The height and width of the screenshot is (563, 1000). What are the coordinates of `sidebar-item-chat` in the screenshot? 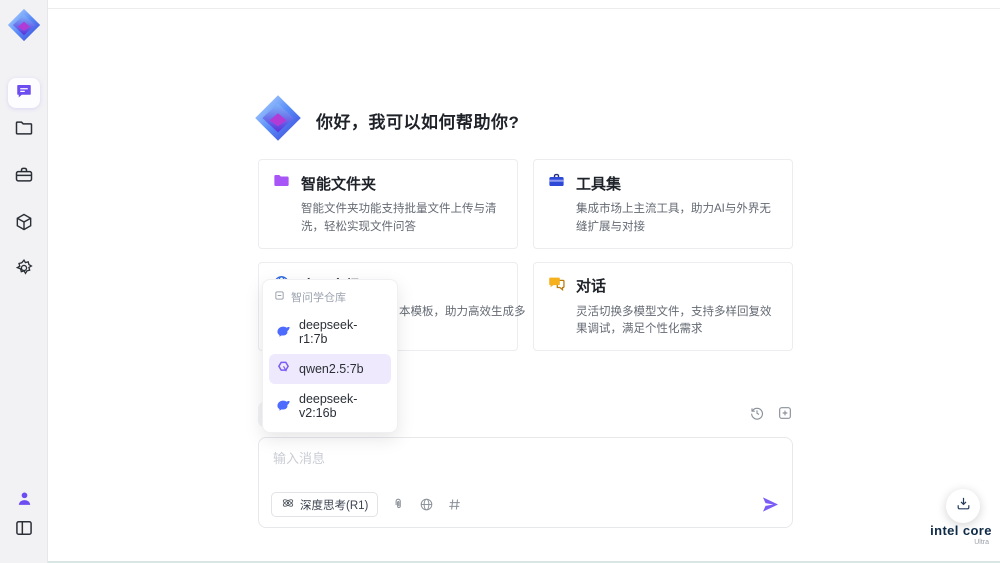 It's located at (24, 93).